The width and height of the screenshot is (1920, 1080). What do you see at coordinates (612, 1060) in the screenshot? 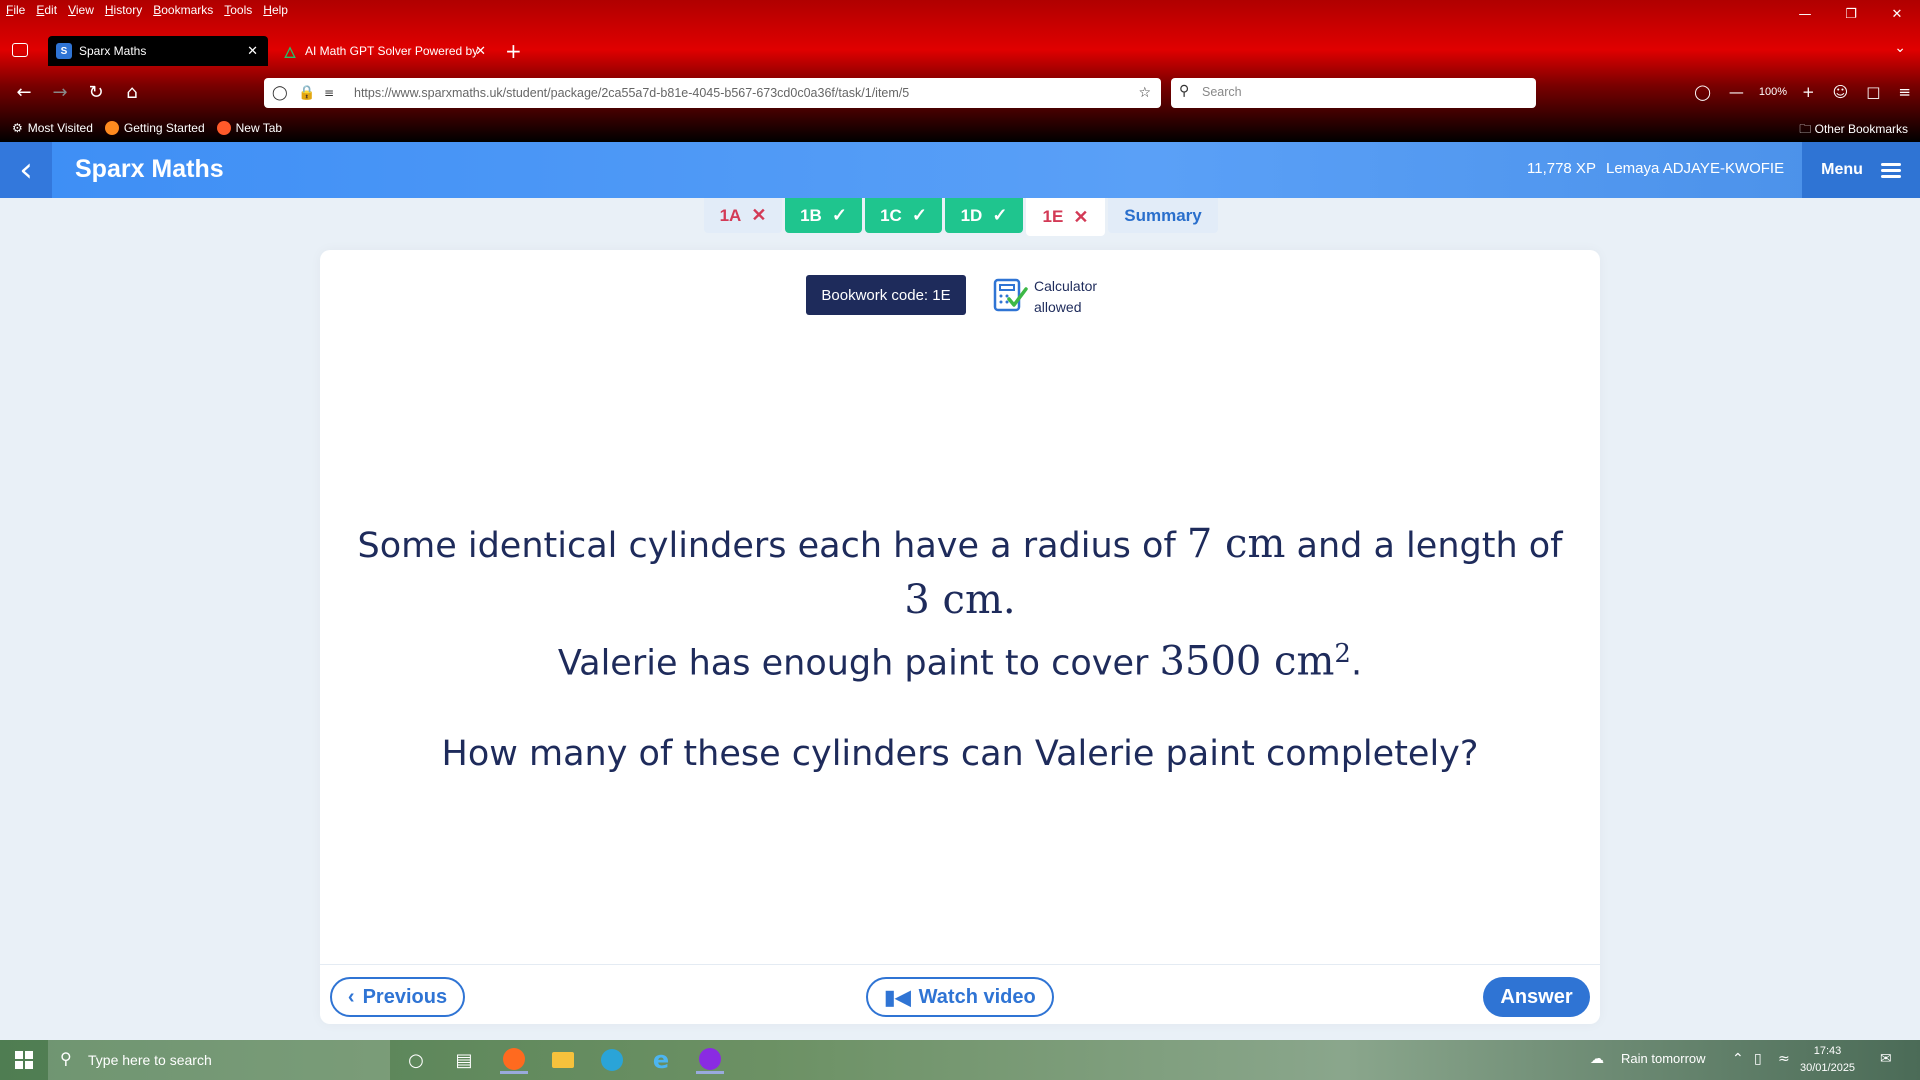
I see `edge-icon` at bounding box center [612, 1060].